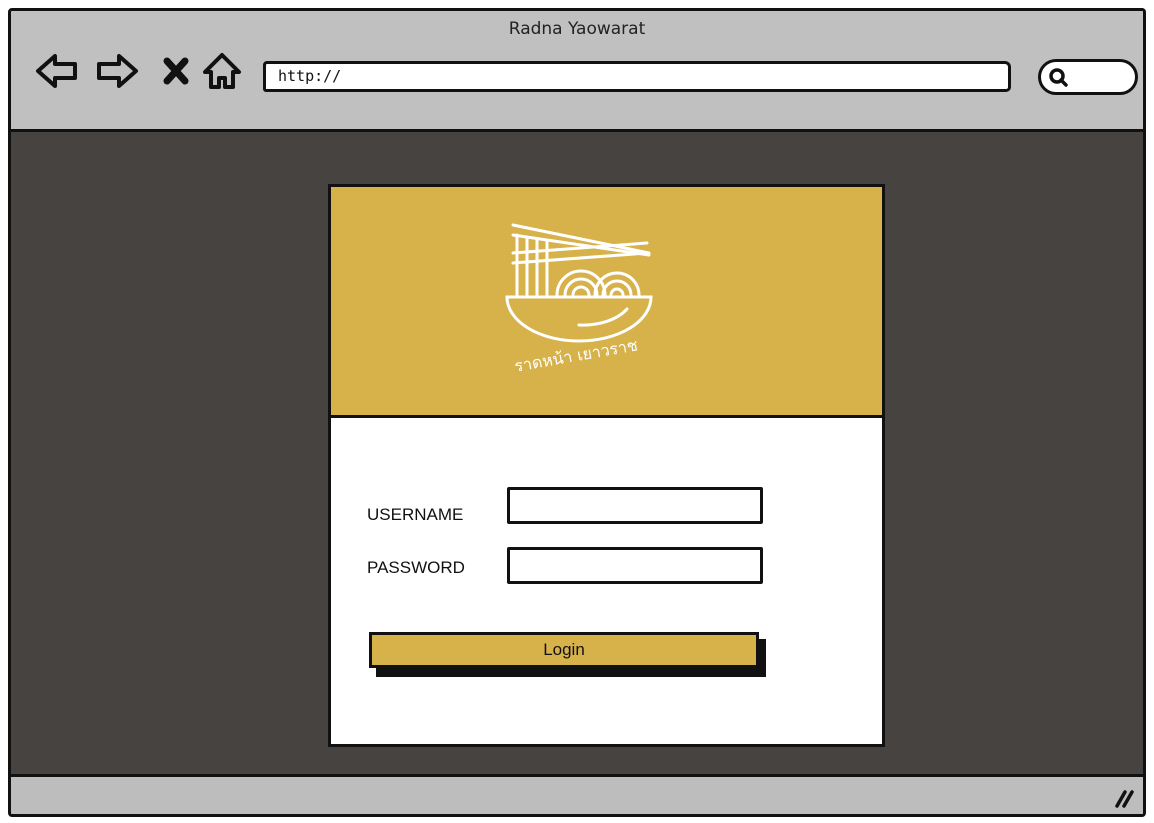 The width and height of the screenshot is (1154, 823). I want to click on home-icon, so click(222, 71).